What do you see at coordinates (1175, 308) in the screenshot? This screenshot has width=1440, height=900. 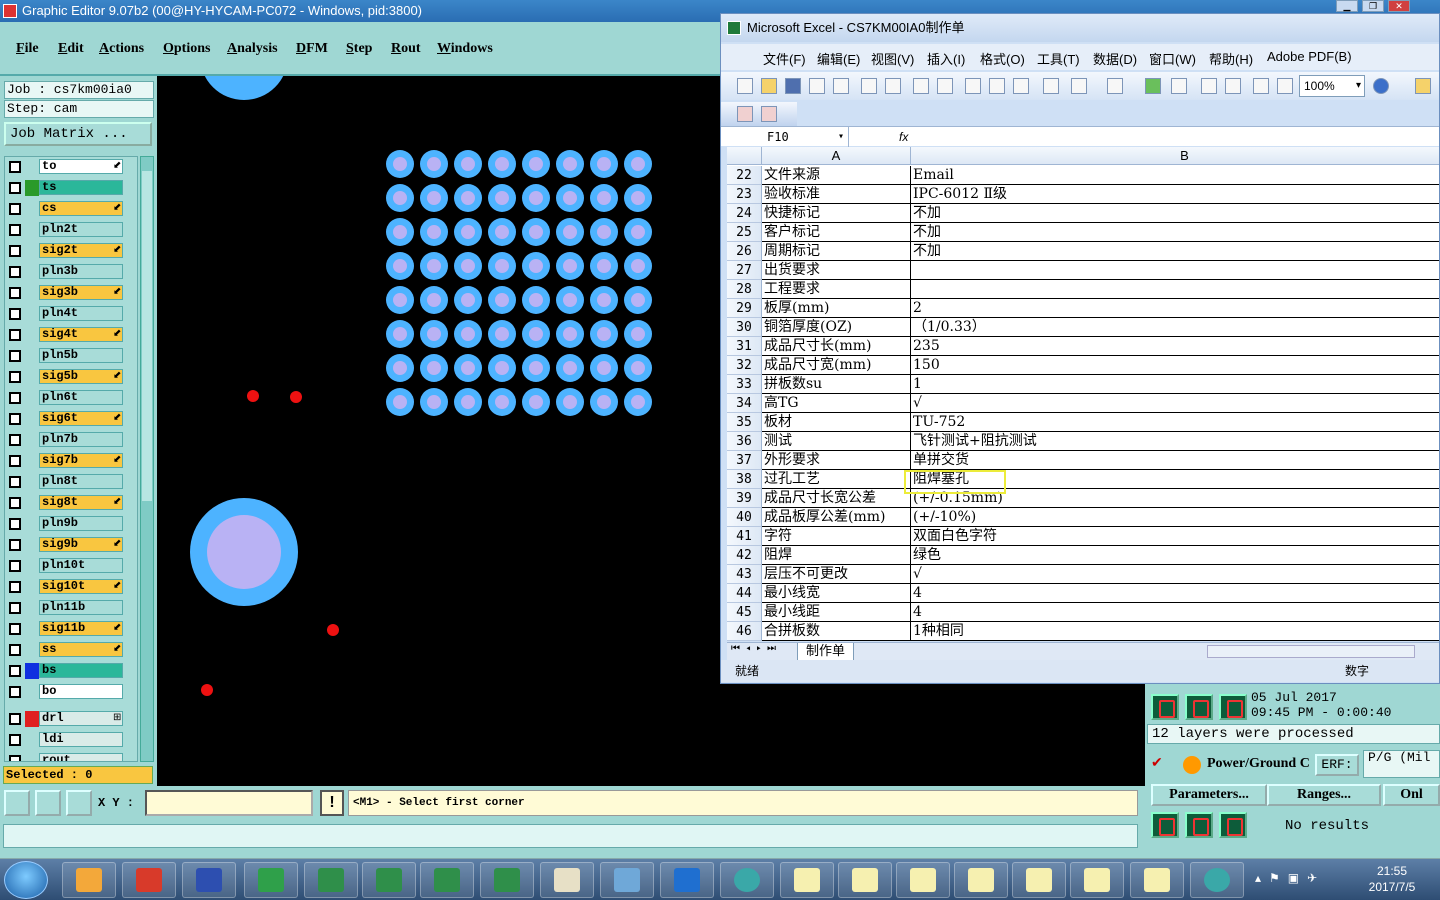 I see `cell-b: 2` at bounding box center [1175, 308].